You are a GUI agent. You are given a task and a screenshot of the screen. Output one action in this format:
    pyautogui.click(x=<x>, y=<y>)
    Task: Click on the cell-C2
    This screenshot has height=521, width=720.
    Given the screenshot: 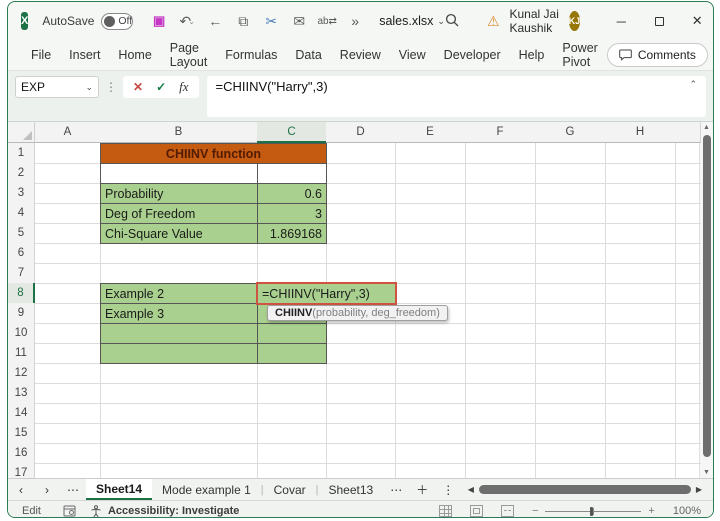 What is the action you would take?
    pyautogui.click(x=292, y=173)
    